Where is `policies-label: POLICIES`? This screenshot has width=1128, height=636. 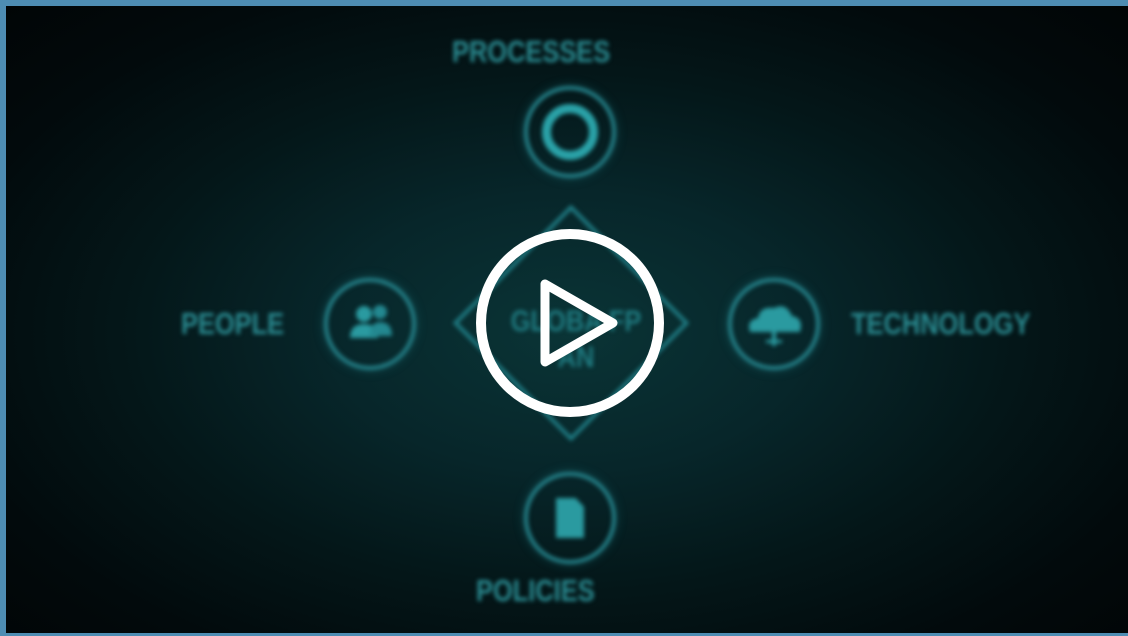
policies-label: POLICIES is located at coordinates (535, 590).